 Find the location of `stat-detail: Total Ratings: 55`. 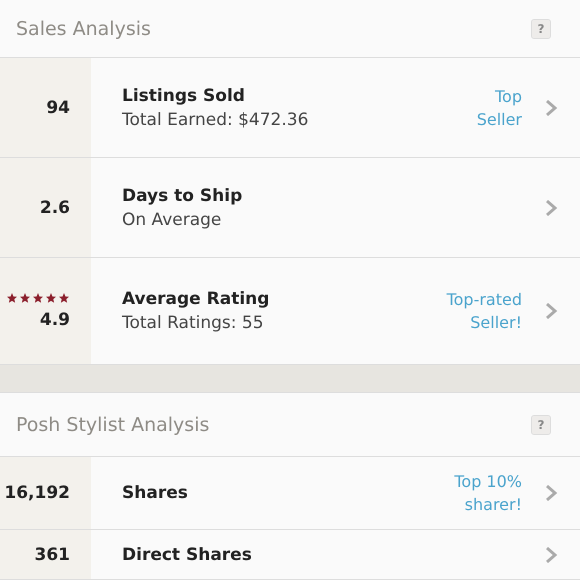

stat-detail: Total Ratings: 55 is located at coordinates (193, 323).